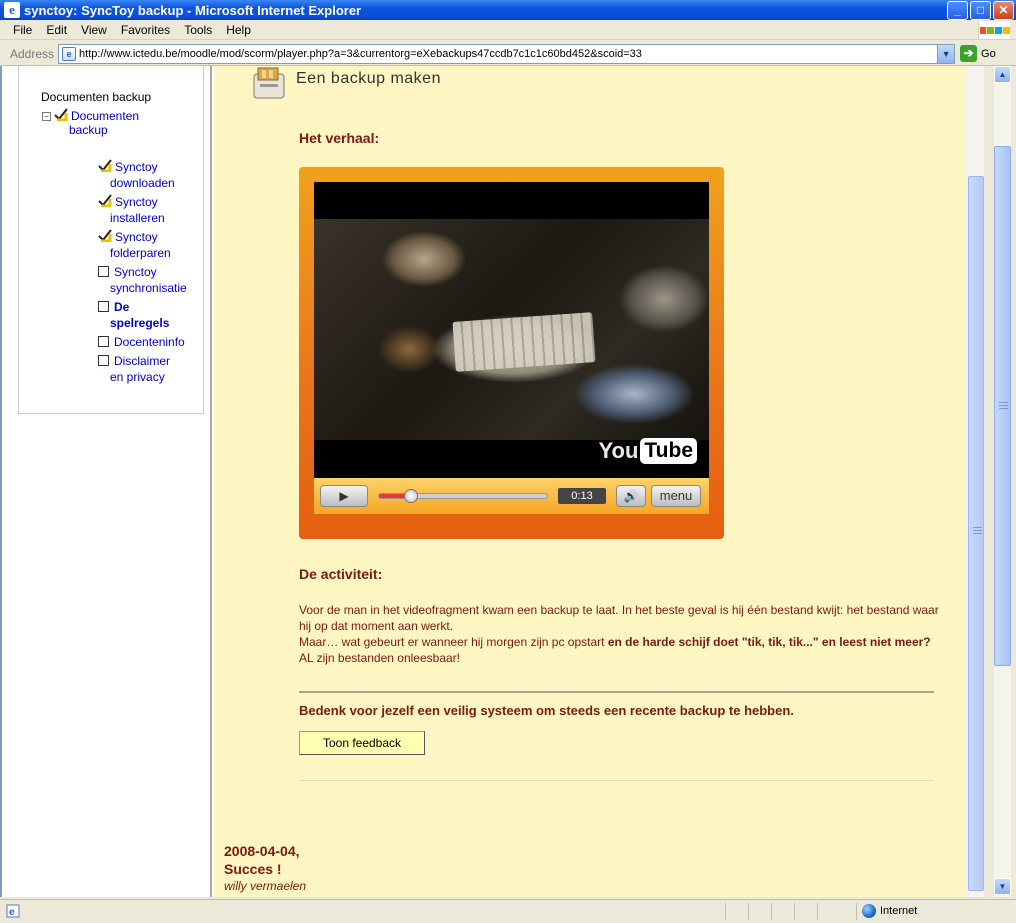  I want to click on play-icon: ▶, so click(344, 496).